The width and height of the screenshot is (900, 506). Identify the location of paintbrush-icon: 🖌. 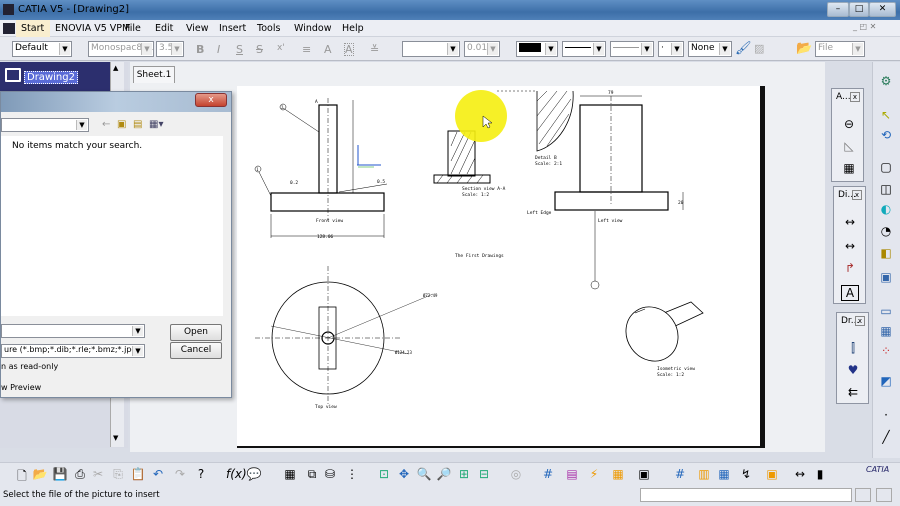
(743, 48).